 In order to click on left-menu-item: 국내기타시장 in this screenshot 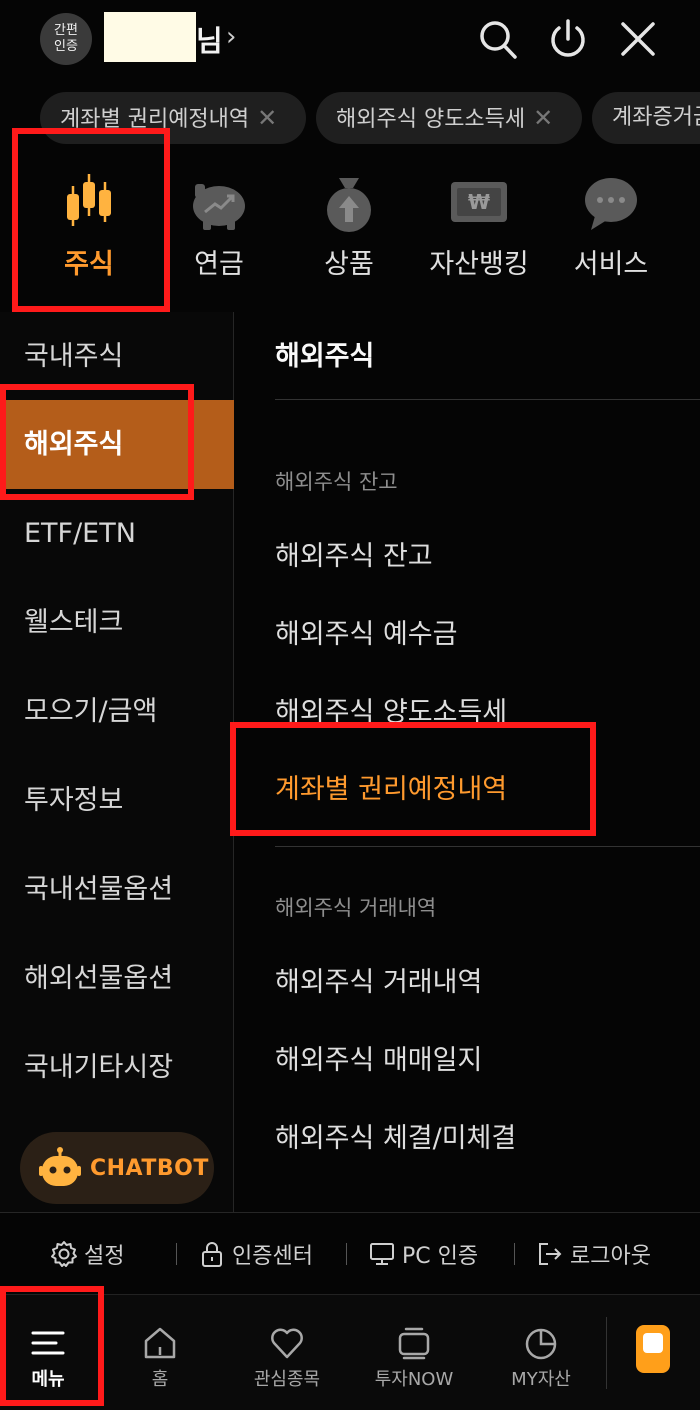, I will do `click(117, 1067)`.